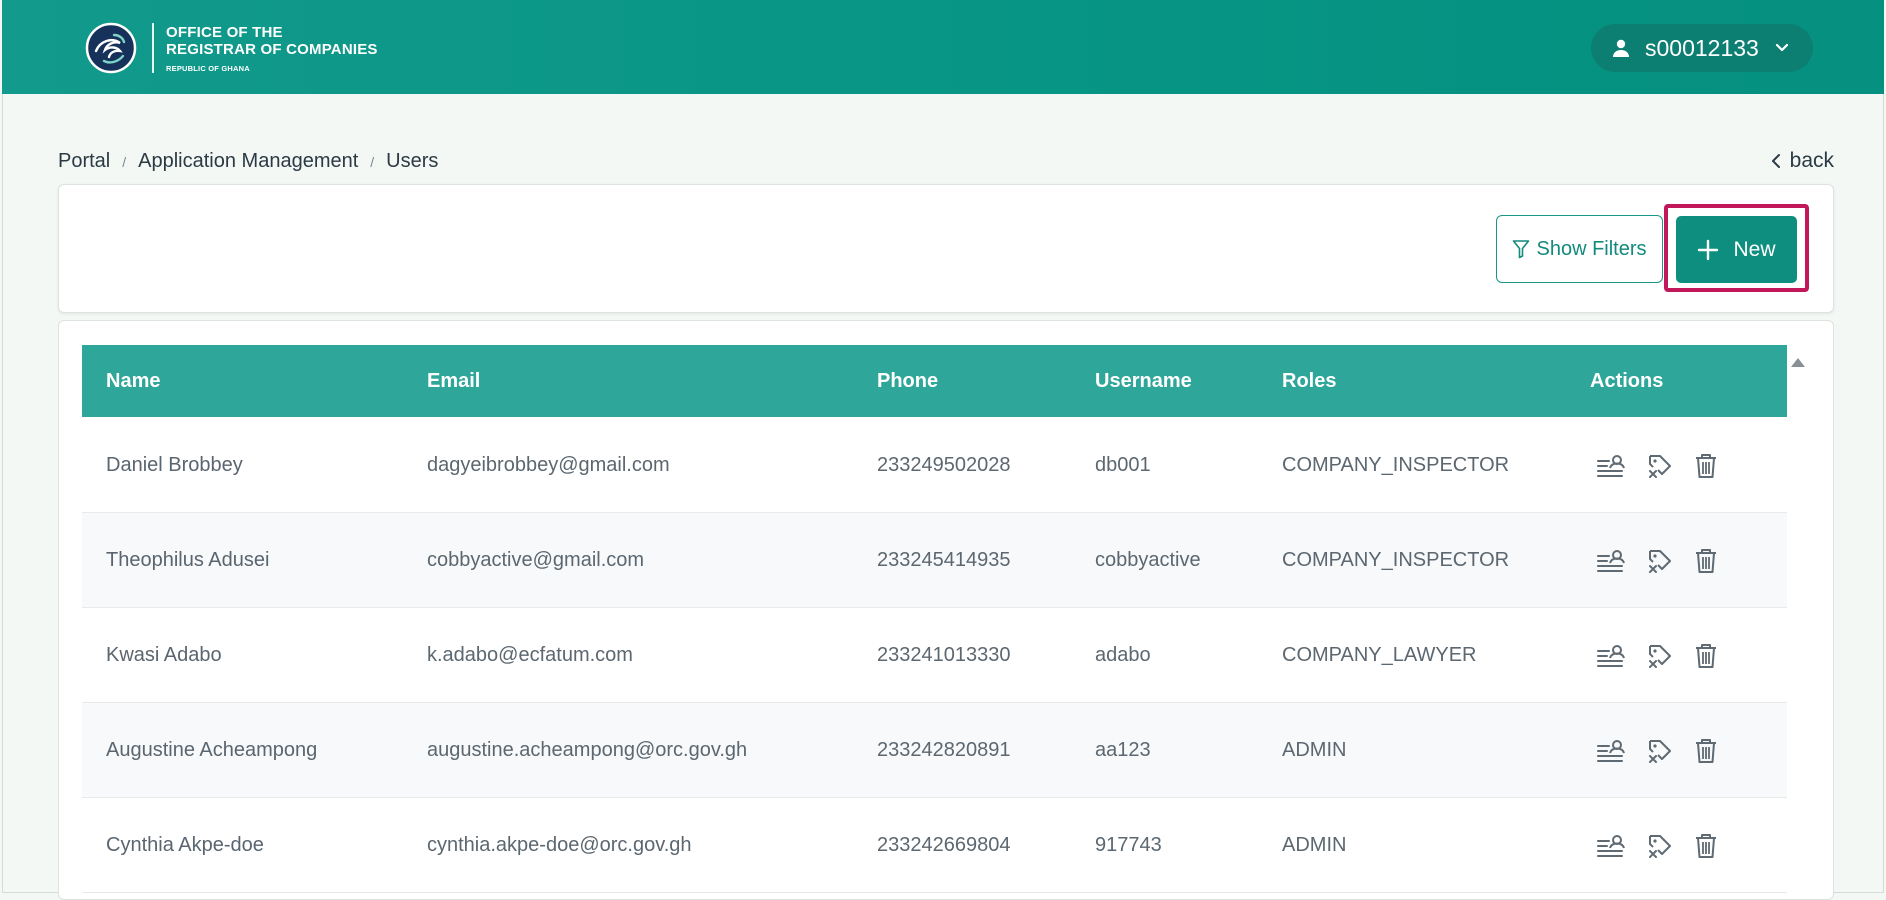 The image size is (1886, 900). I want to click on cell-phone: 233241013330, so click(944, 655).